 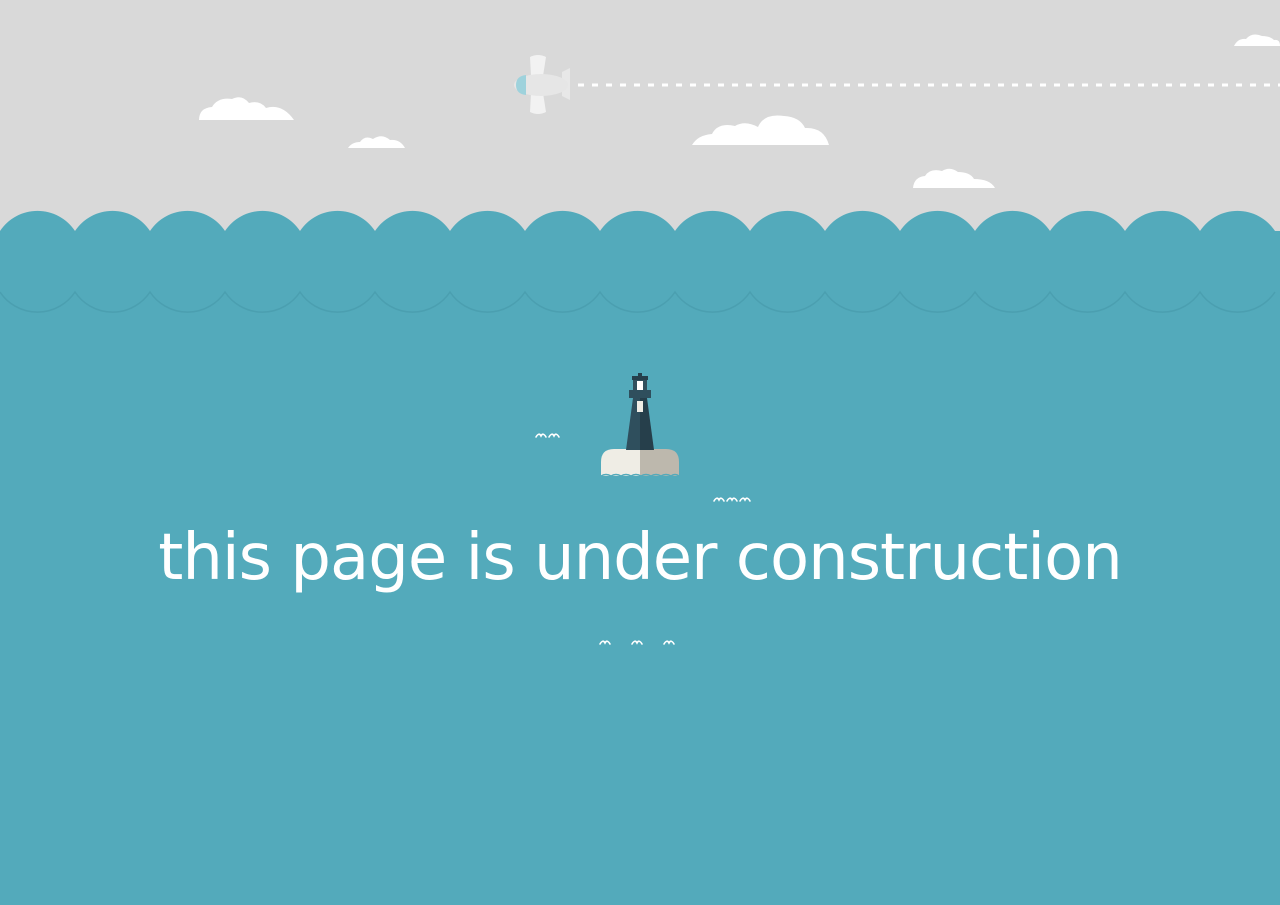 I want to click on airplane-icon, so click(x=542, y=84).